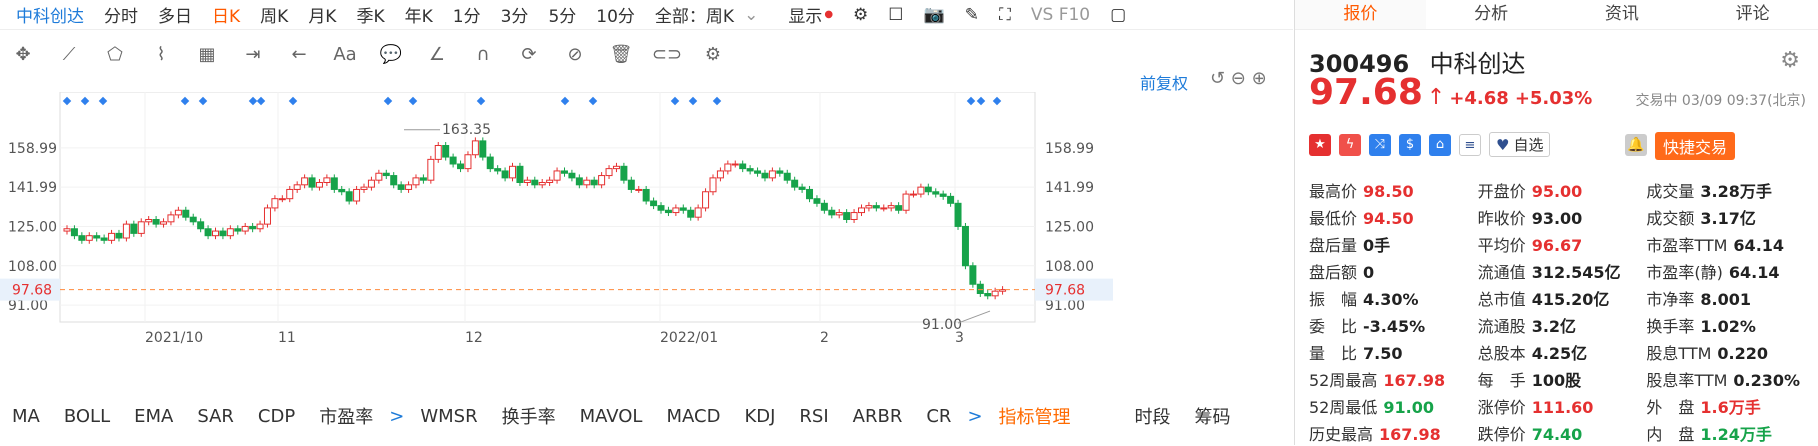  What do you see at coordinates (175, 14) in the screenshot?
I see `tab-多日: 多日` at bounding box center [175, 14].